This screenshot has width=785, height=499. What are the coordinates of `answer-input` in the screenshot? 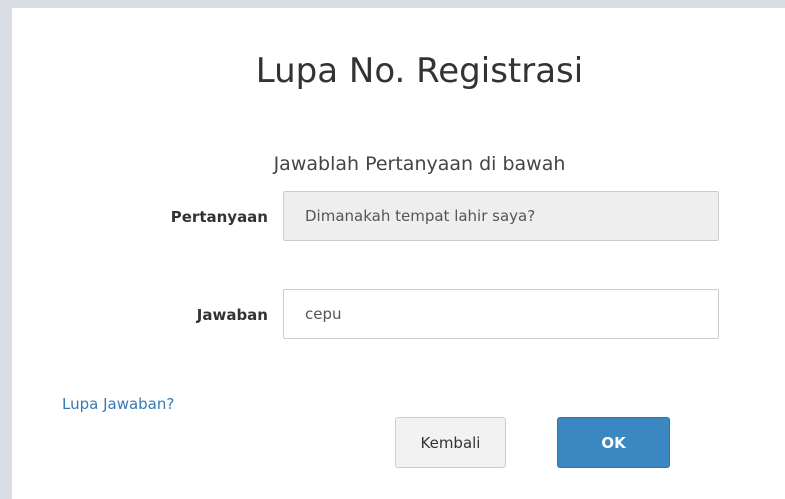 It's located at (501, 314).